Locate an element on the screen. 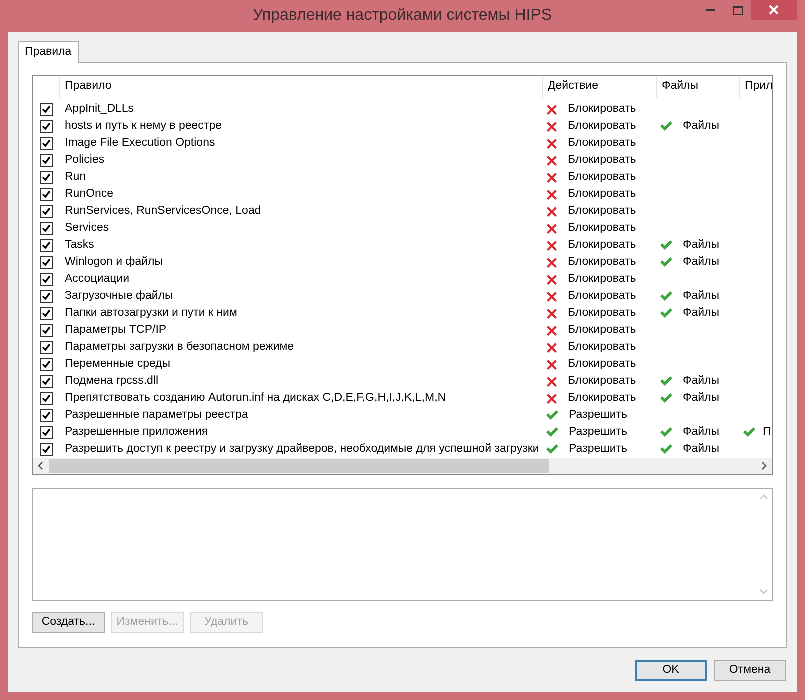 The height and width of the screenshot is (700, 805). column-header: Действие is located at coordinates (599, 87).